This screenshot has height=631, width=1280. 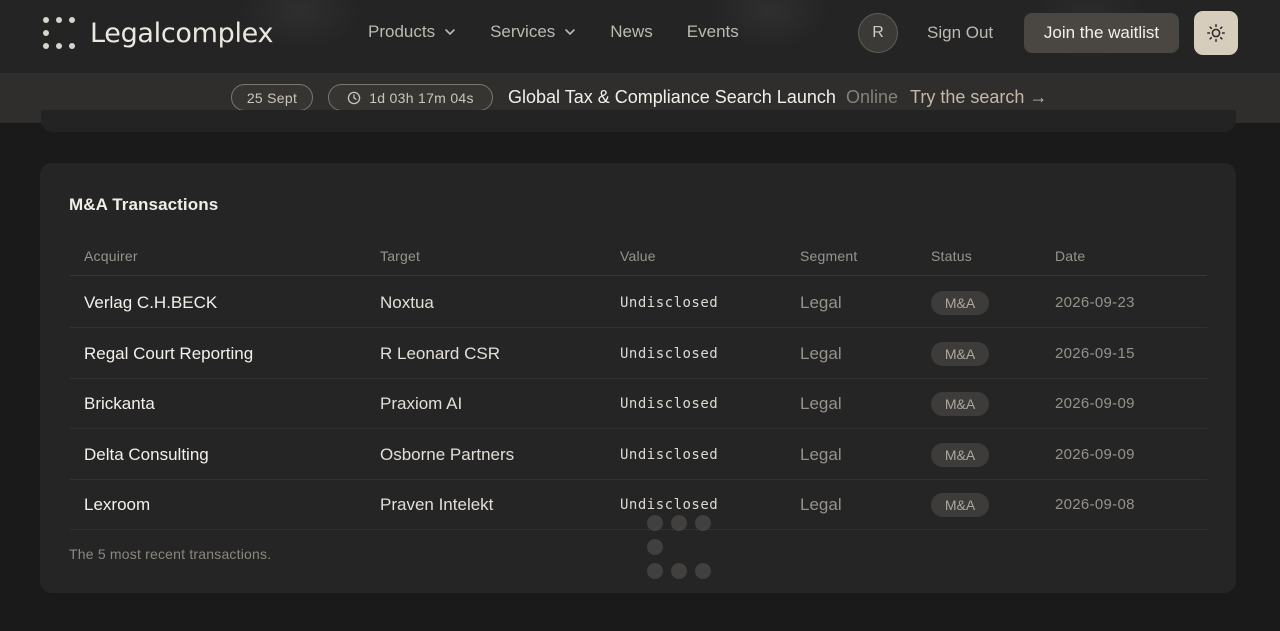 I want to click on cell-acquirer: Delta Consulting, so click(x=146, y=454).